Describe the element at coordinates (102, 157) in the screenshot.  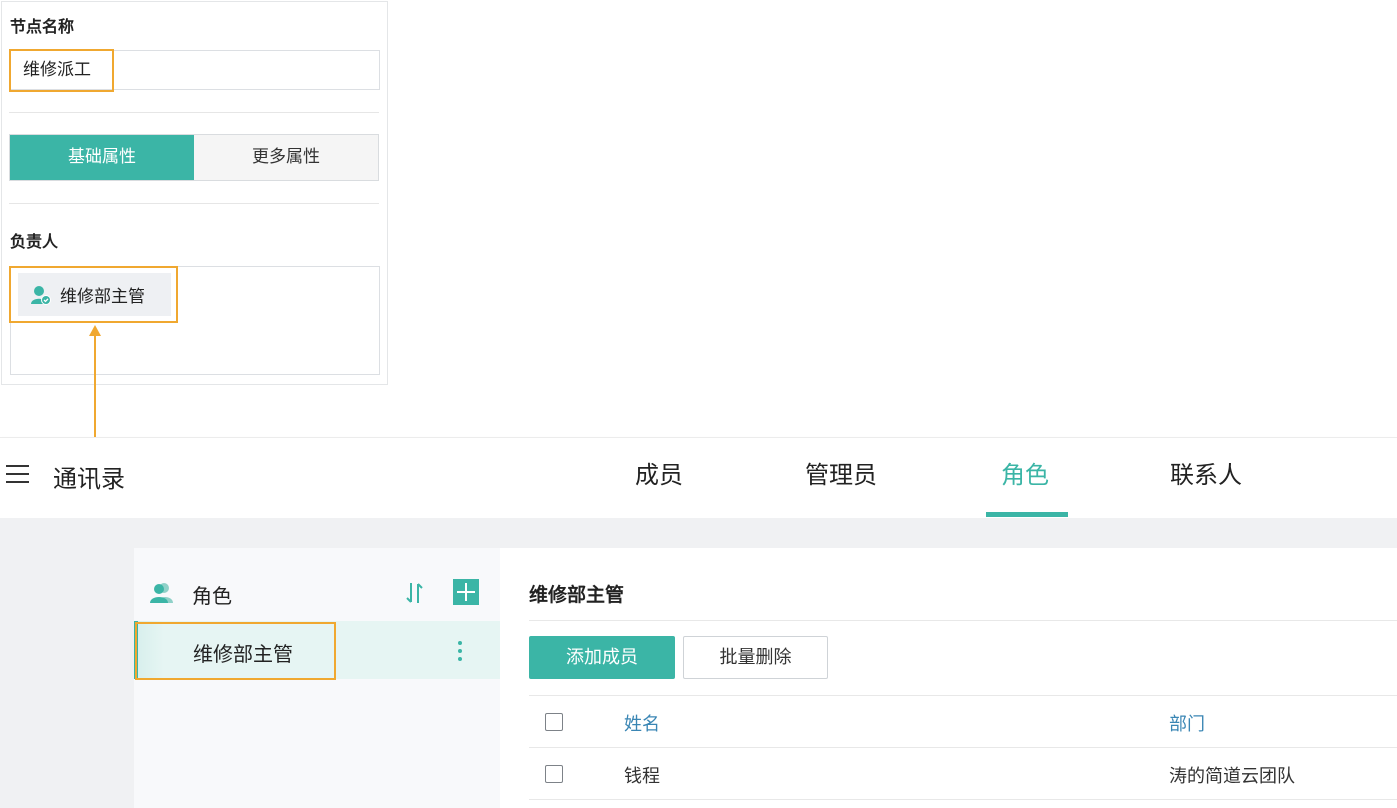
I see `tab-basic-properties: 基础属性` at that location.